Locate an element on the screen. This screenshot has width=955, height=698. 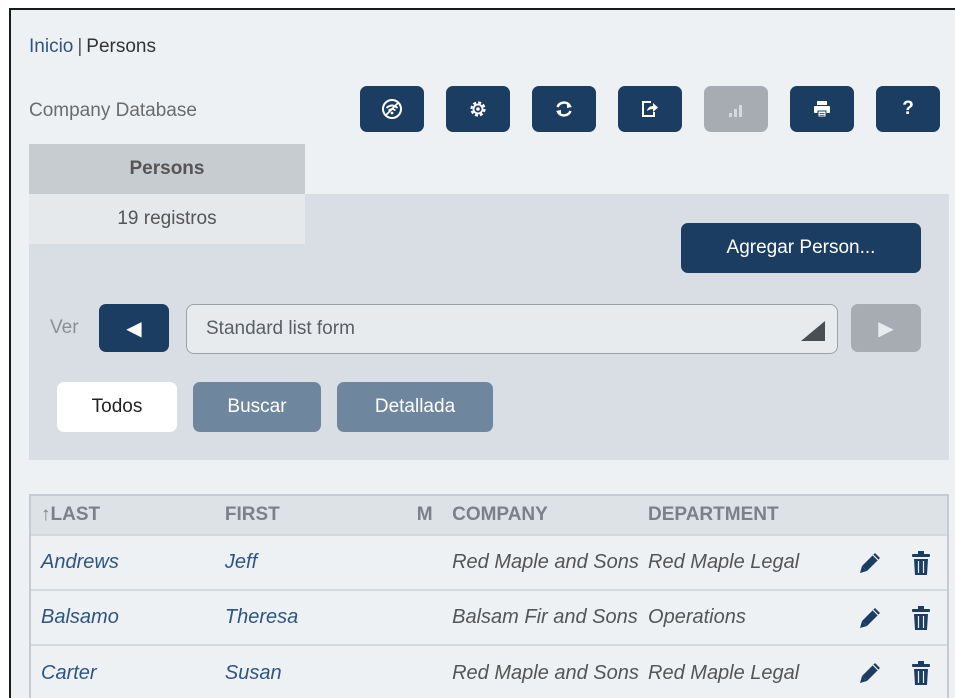
database-name: Company Database is located at coordinates (113, 110).